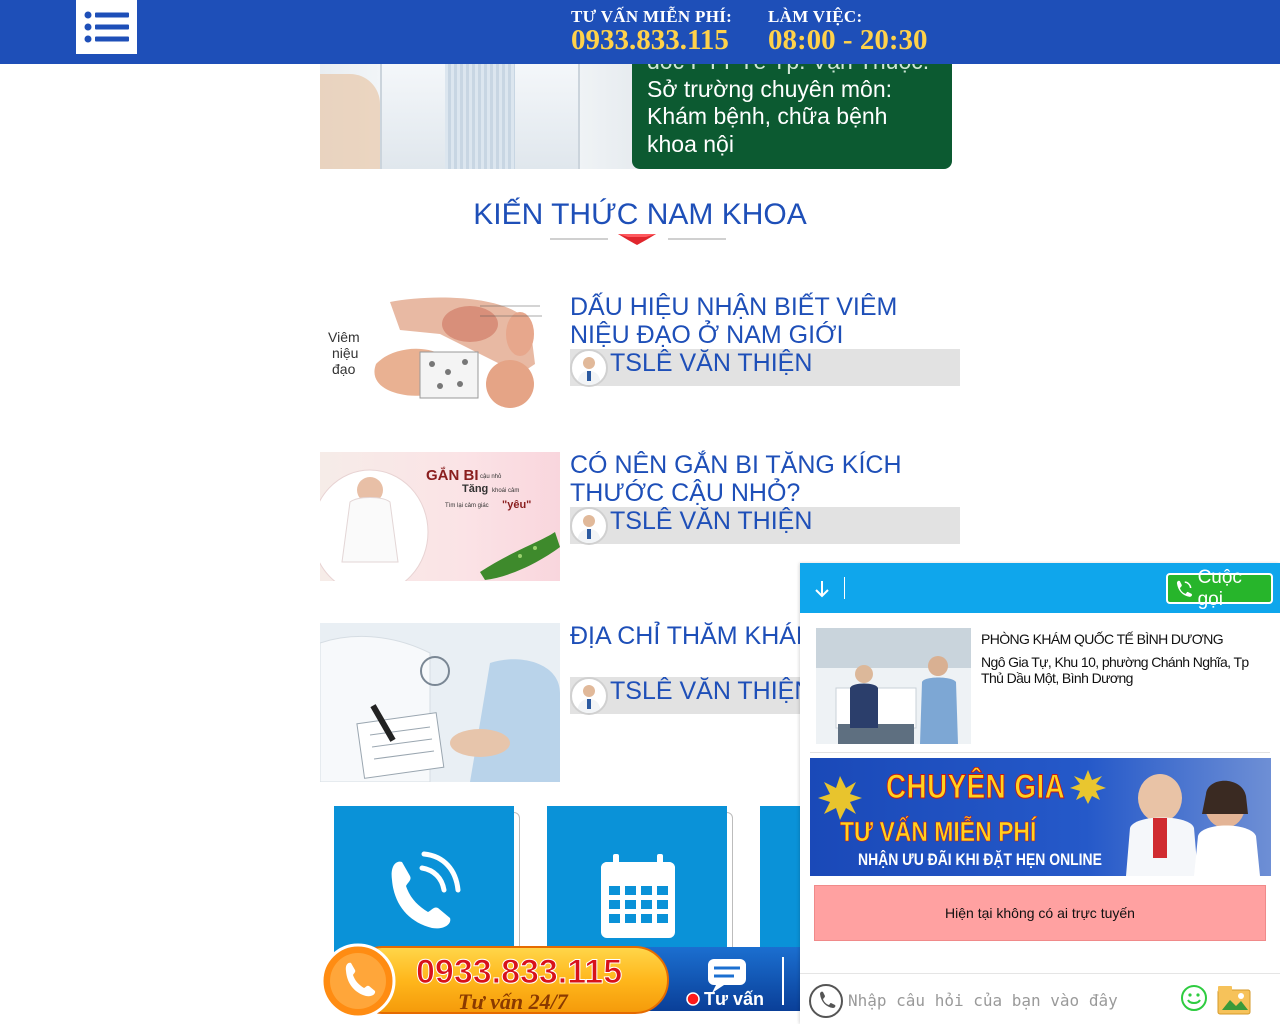 The width and height of the screenshot is (1280, 1024). I want to click on anatomy-illustration: Viêm niệu đạo, so click(440, 353).